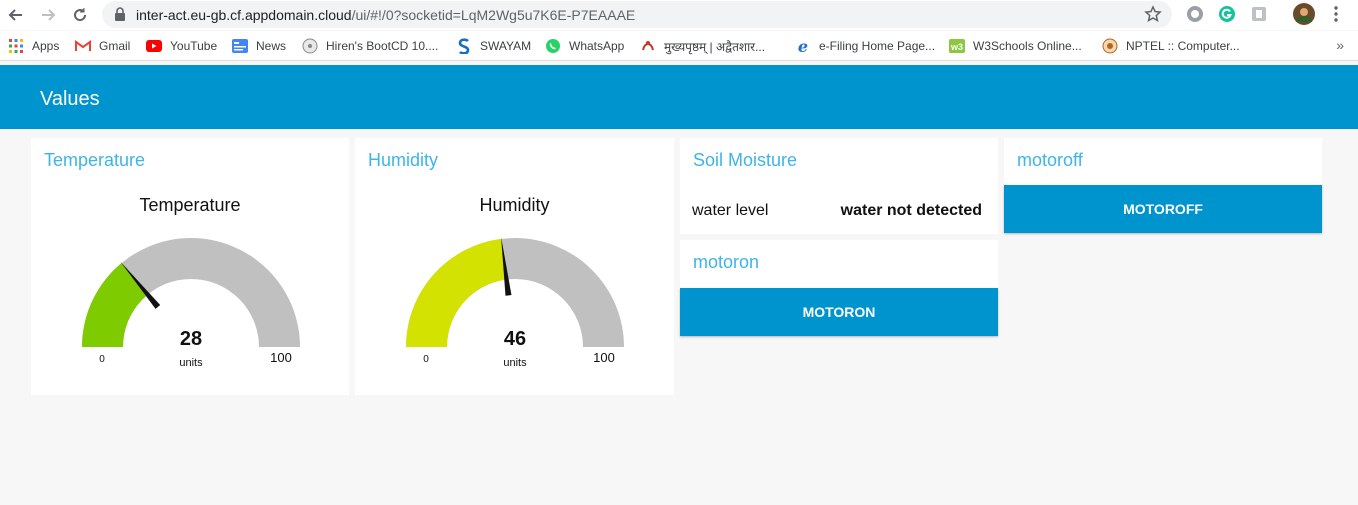 The image size is (1358, 505). What do you see at coordinates (648, 46) in the screenshot?
I see `advaita-icon` at bounding box center [648, 46].